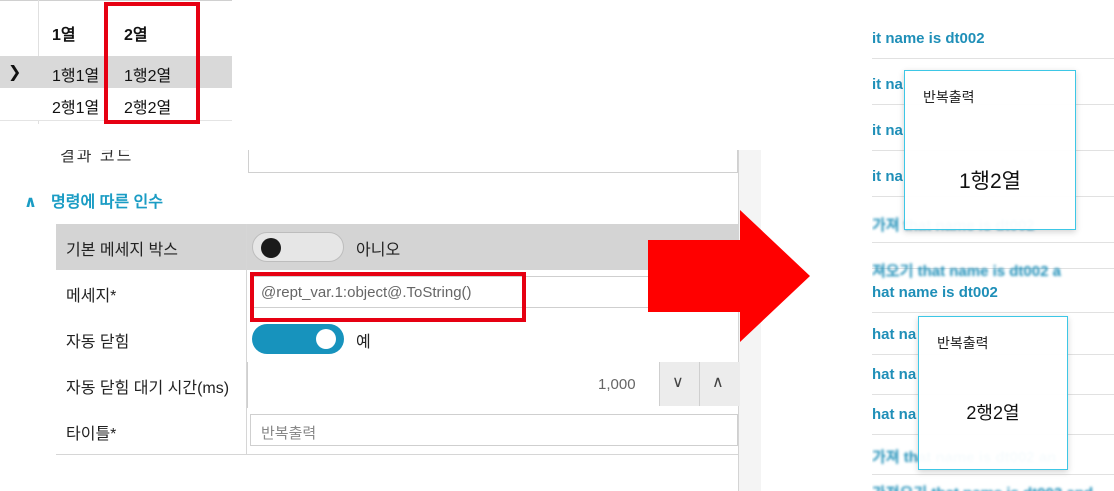  Describe the element at coordinates (993, 413) in the screenshot. I see `popup-body: 2행2열` at that location.